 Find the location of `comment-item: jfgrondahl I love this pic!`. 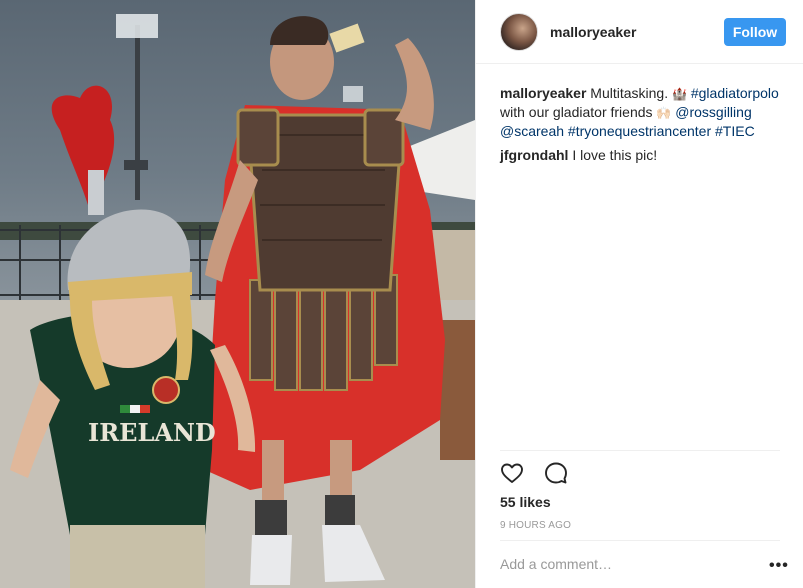

comment-item: jfgrondahl I love this pic! is located at coordinates (645, 155).